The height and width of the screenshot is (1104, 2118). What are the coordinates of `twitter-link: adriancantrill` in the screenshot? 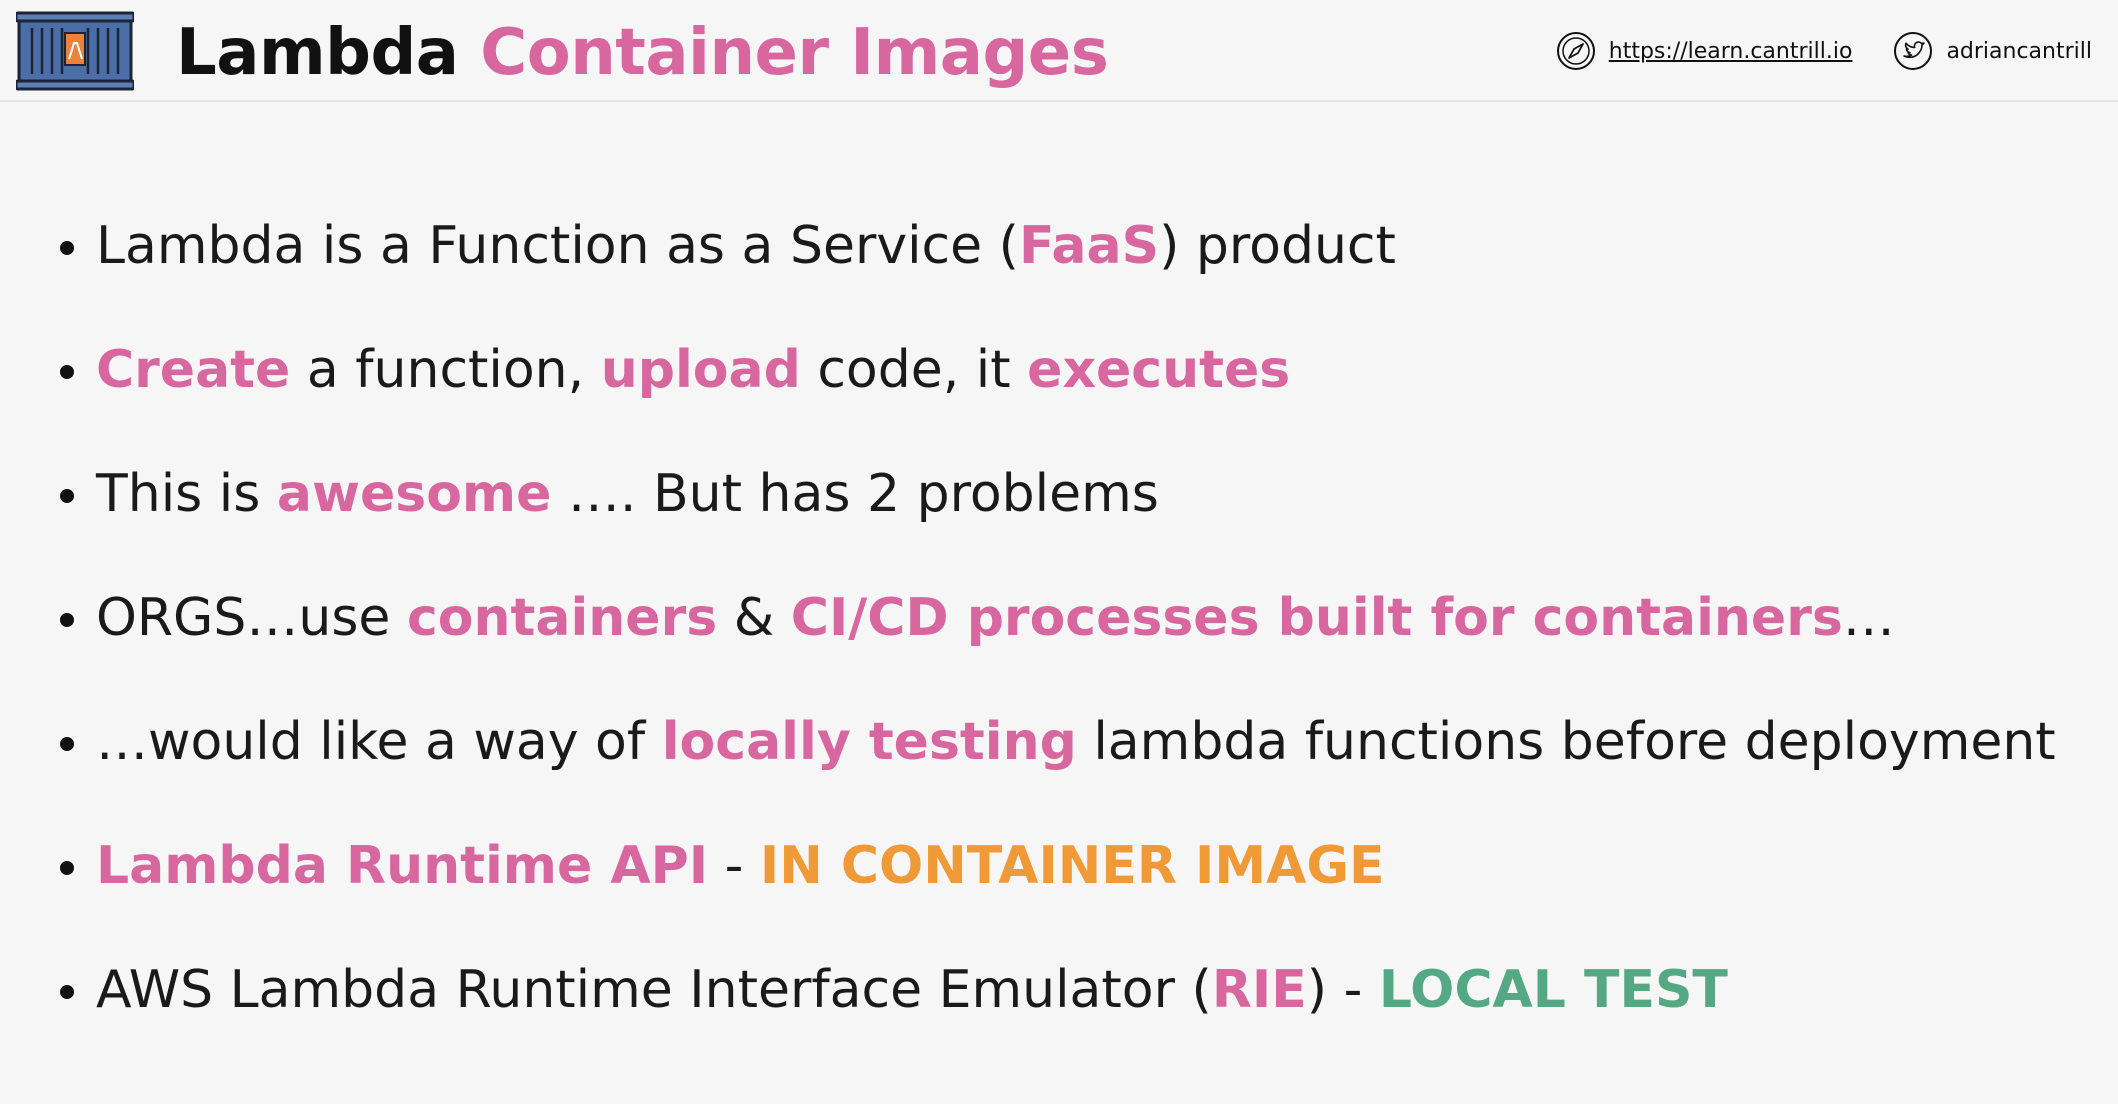 It's located at (1992, 51).